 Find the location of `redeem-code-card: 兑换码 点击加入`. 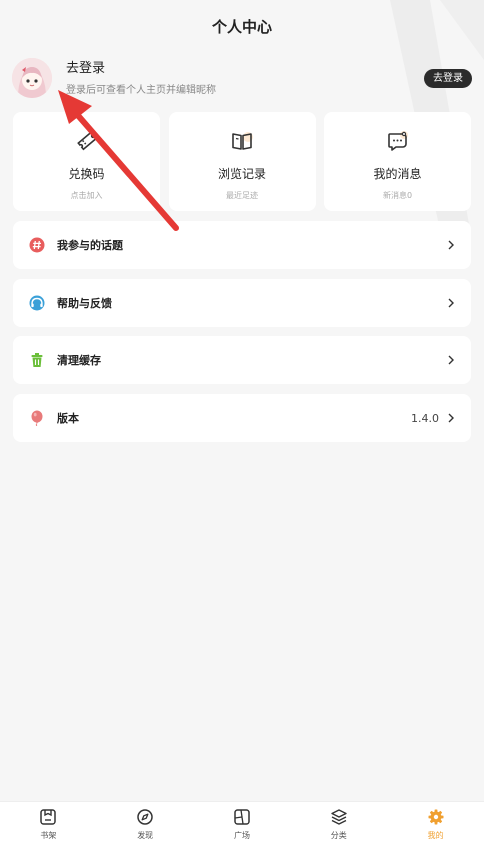

redeem-code-card: 兑换码 点击加入 is located at coordinates (86, 161).